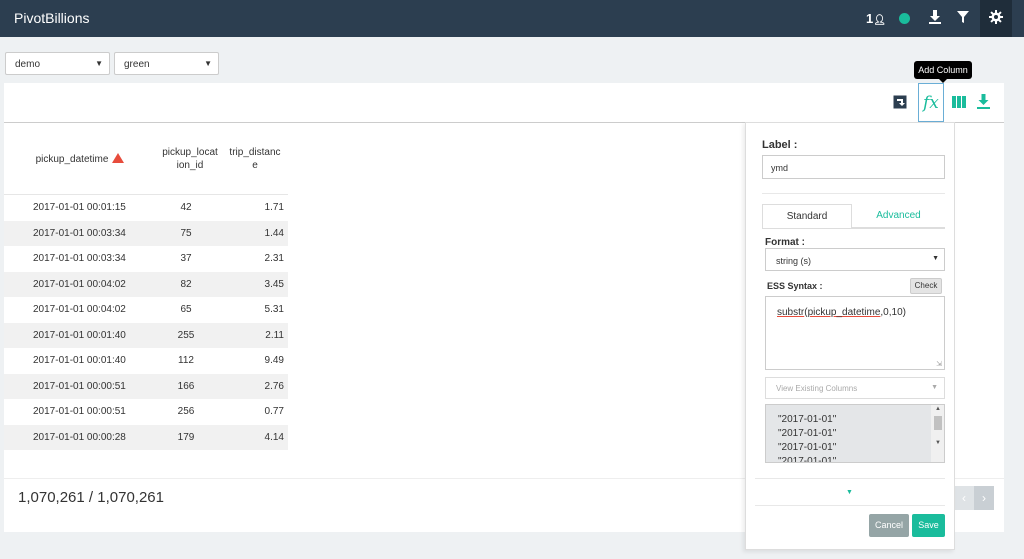 This screenshot has height=559, width=1024. What do you see at coordinates (274, 309) in the screenshot?
I see `cell-trip-distance: 5.31` at bounding box center [274, 309].